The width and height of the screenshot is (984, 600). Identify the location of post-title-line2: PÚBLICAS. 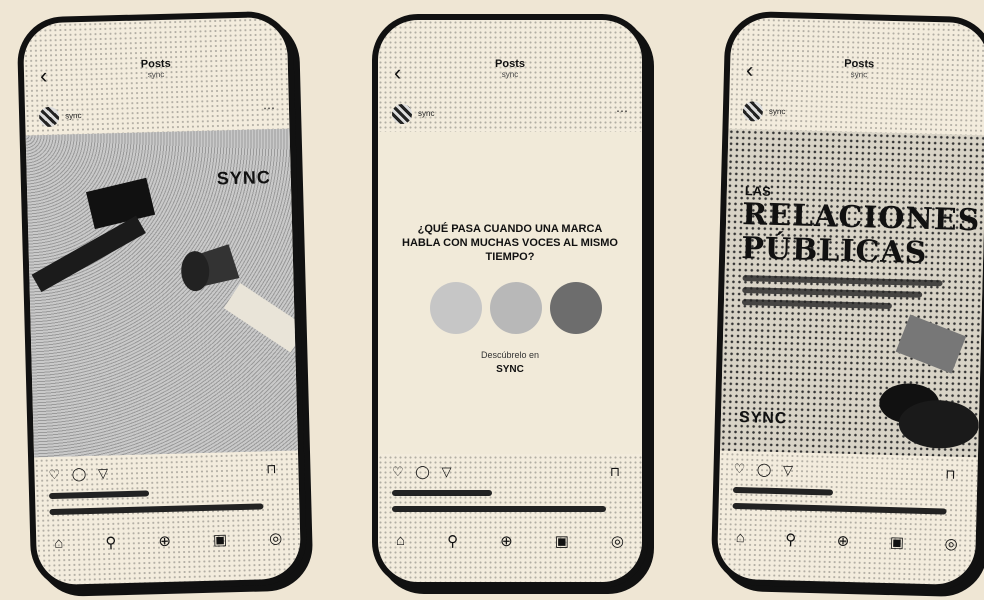
(834, 251).